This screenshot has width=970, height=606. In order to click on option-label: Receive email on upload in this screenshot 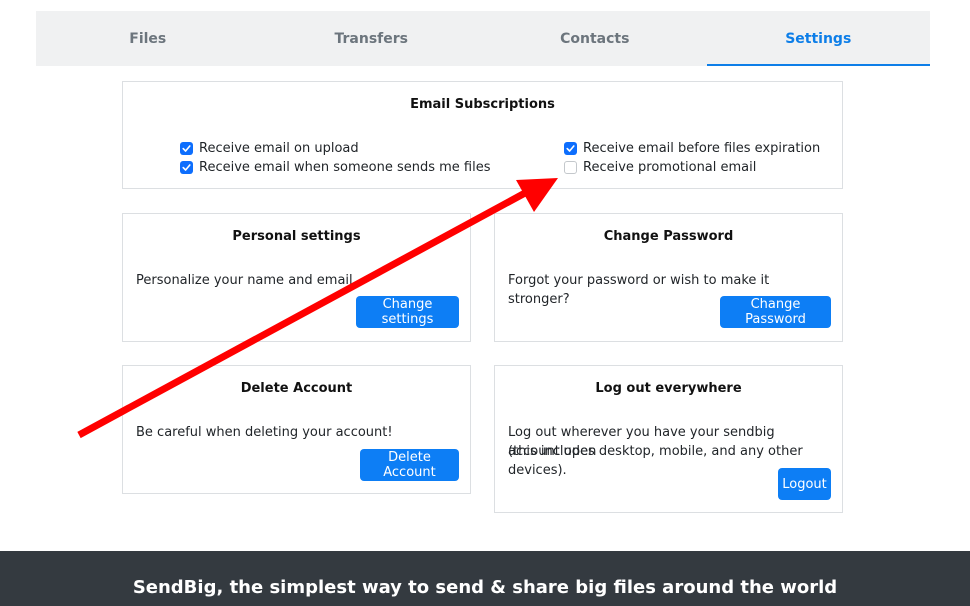, I will do `click(279, 148)`.